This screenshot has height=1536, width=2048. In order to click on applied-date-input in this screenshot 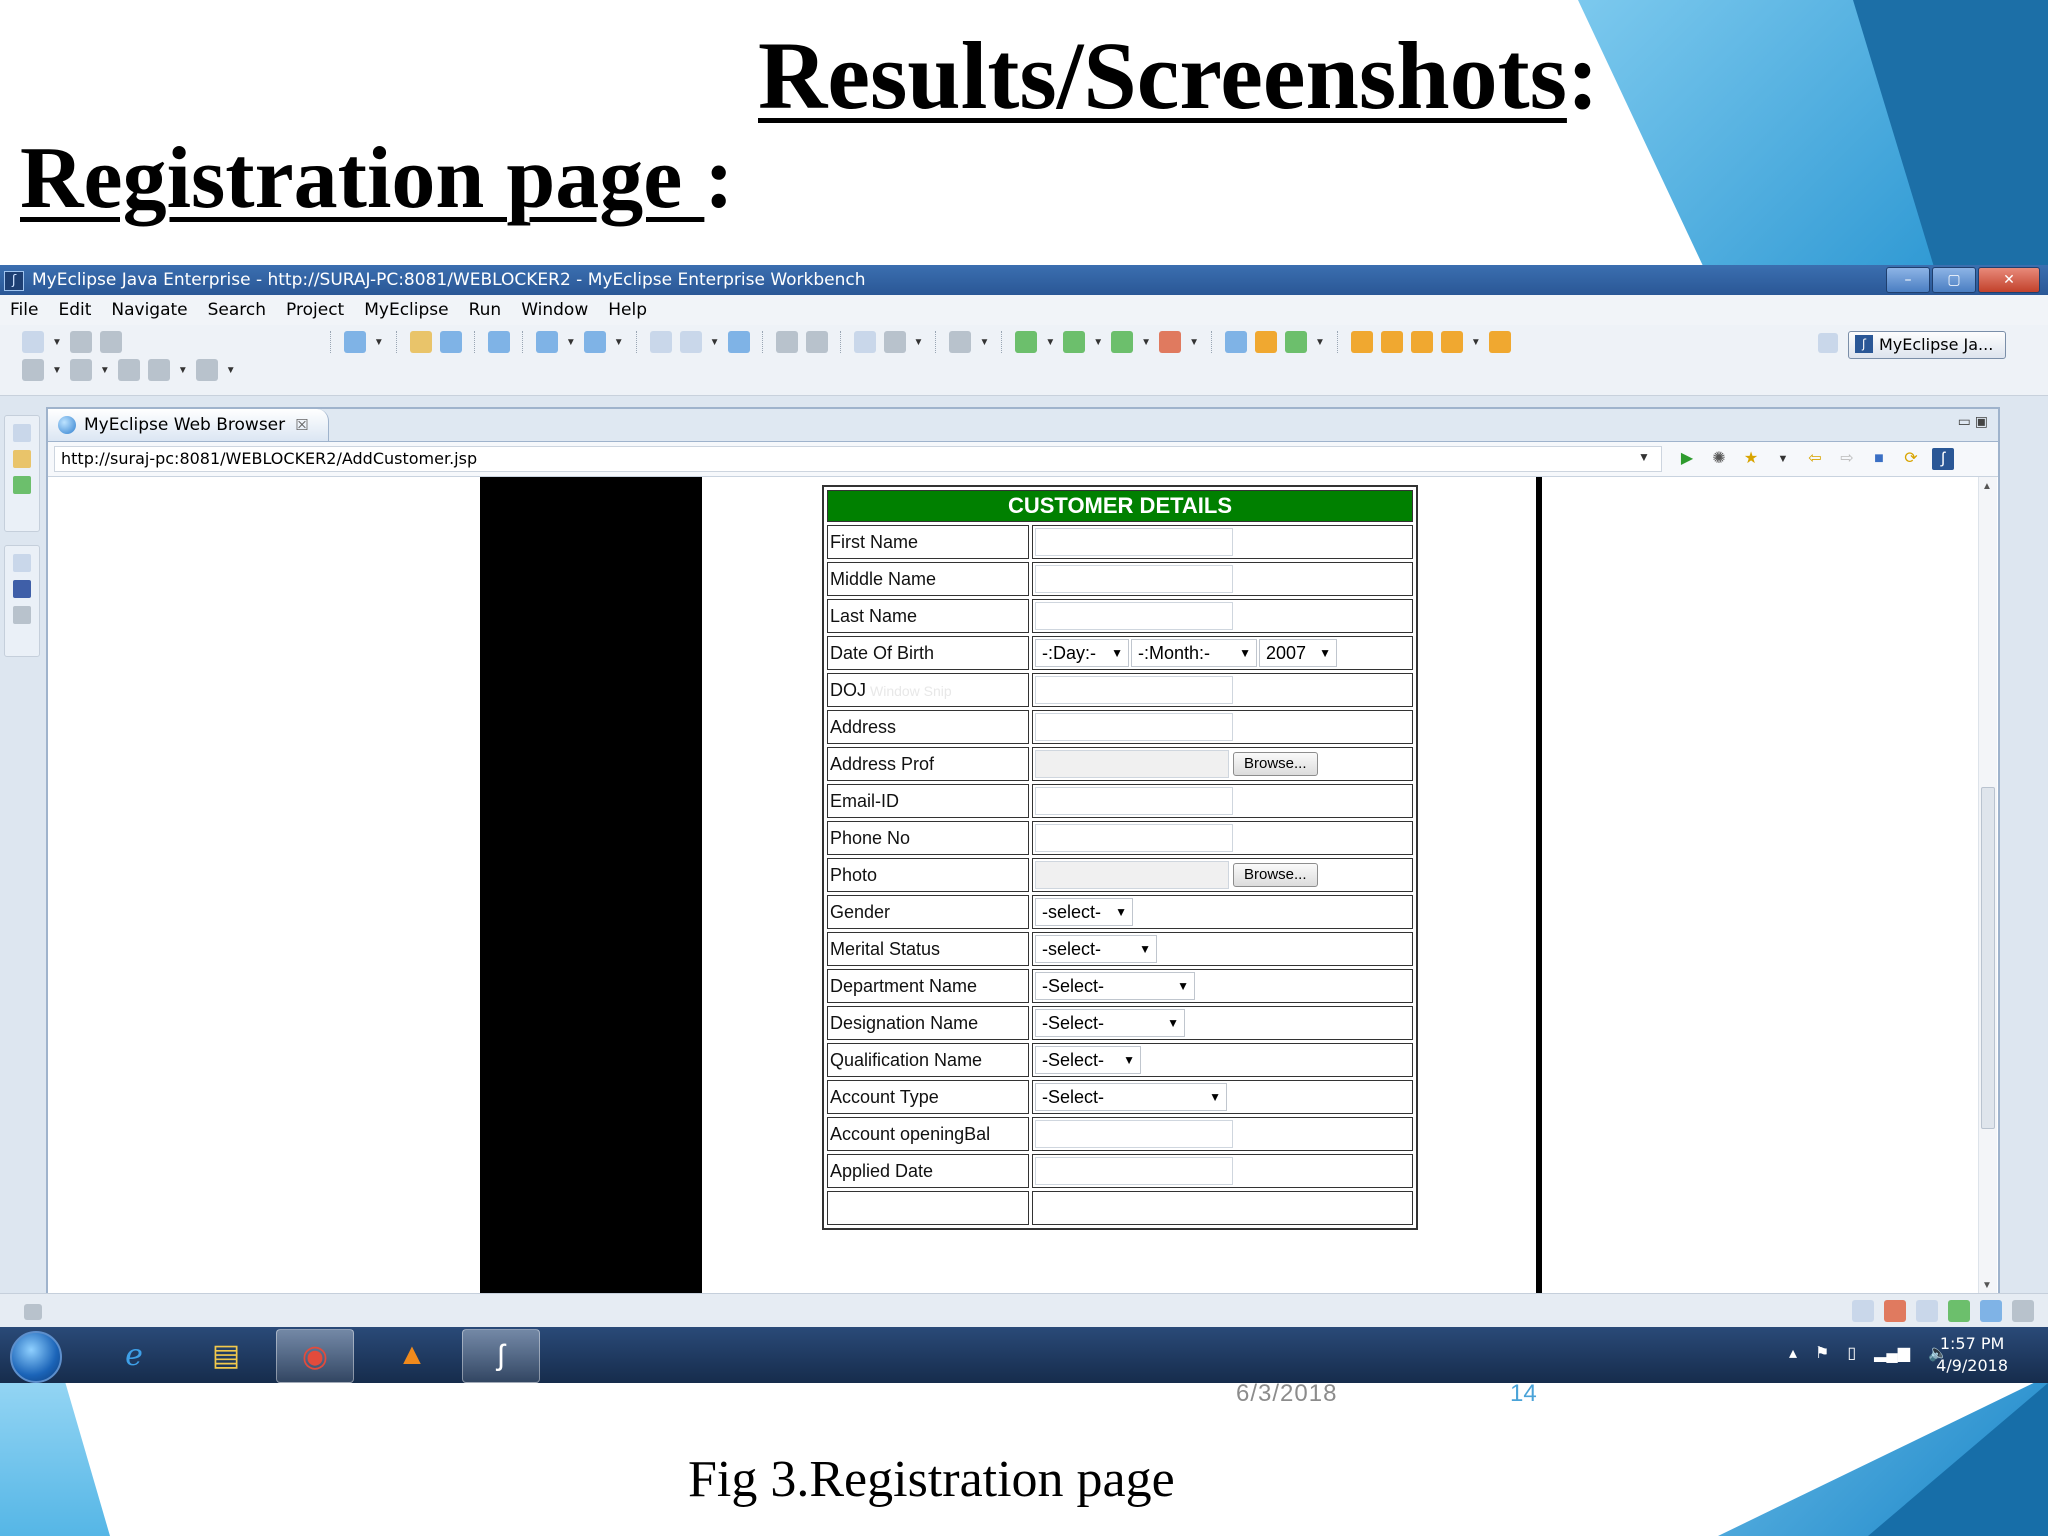, I will do `click(1134, 1171)`.